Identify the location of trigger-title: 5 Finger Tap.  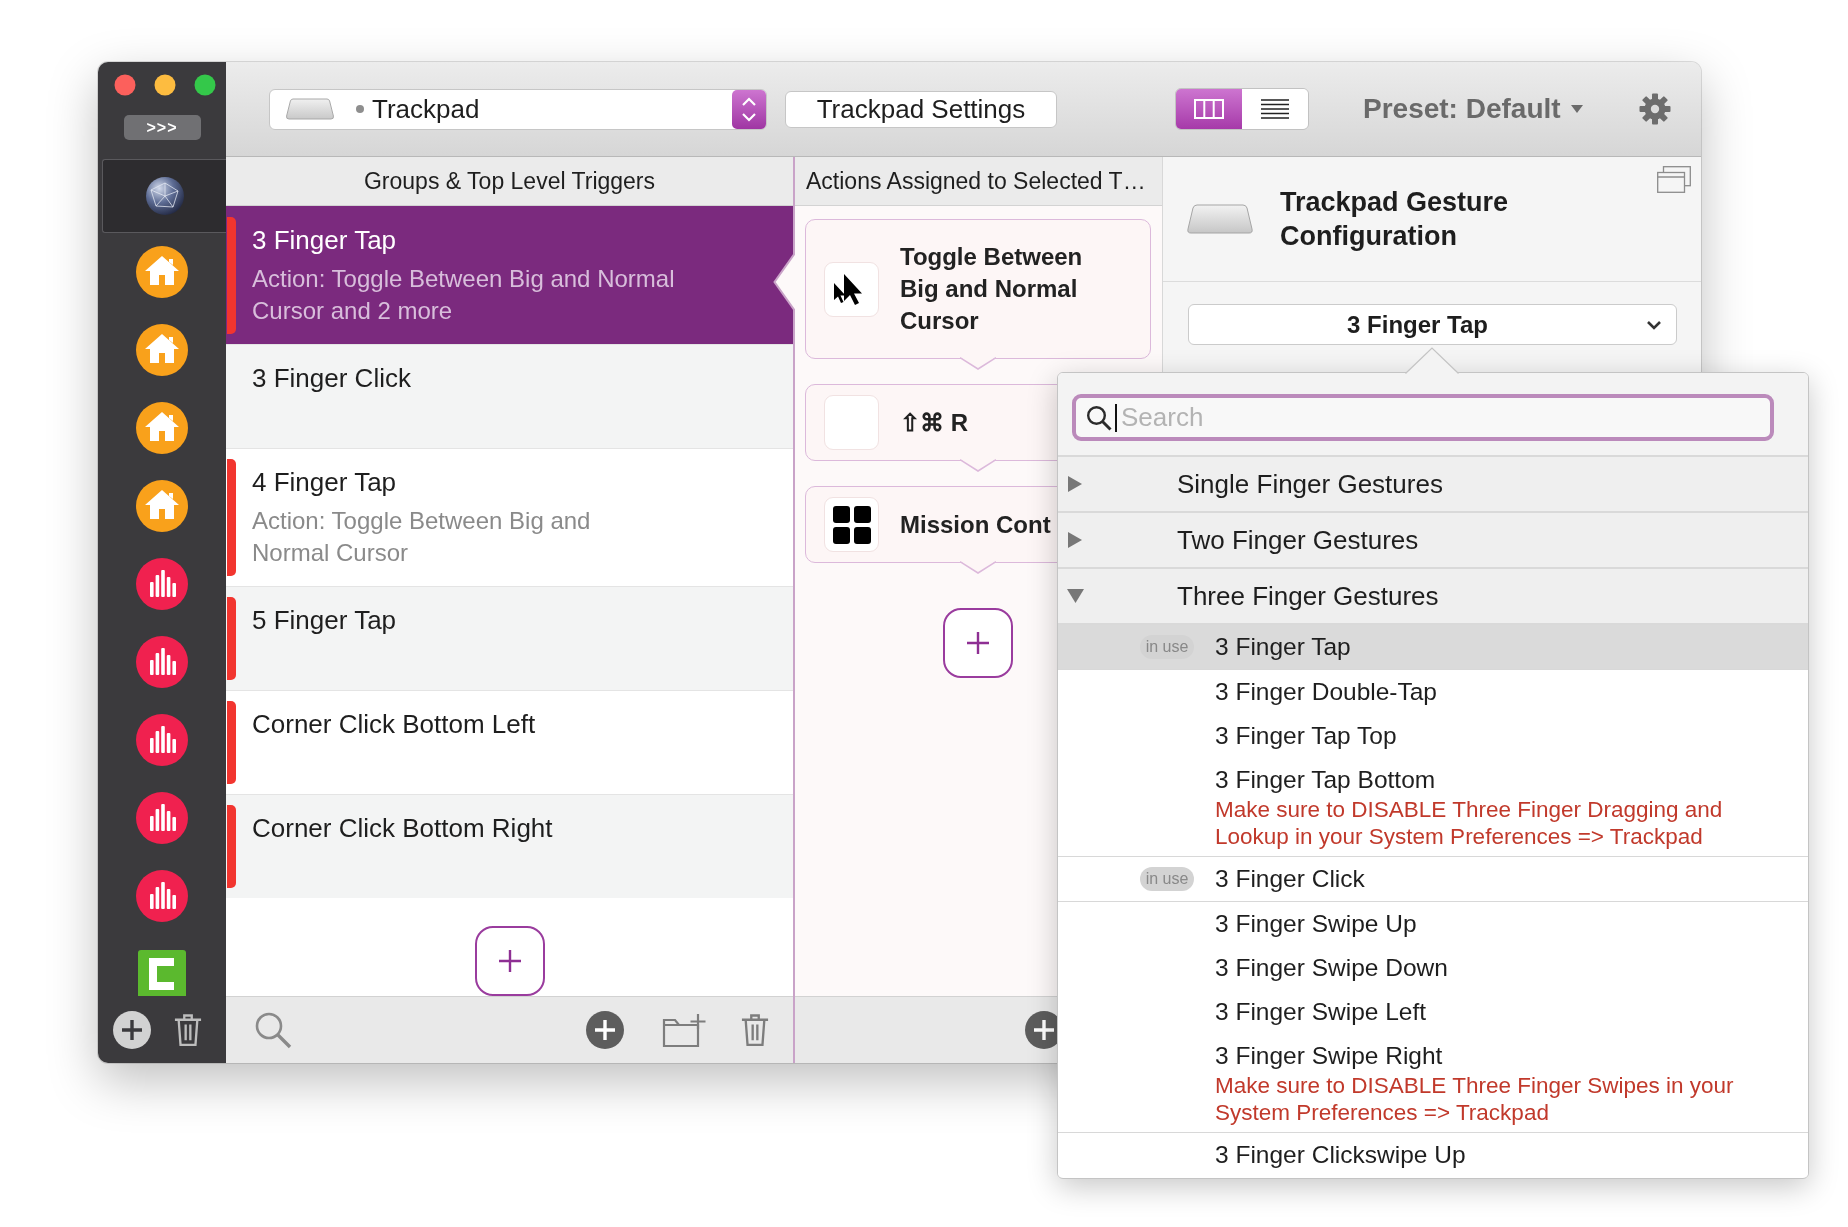
(324, 620).